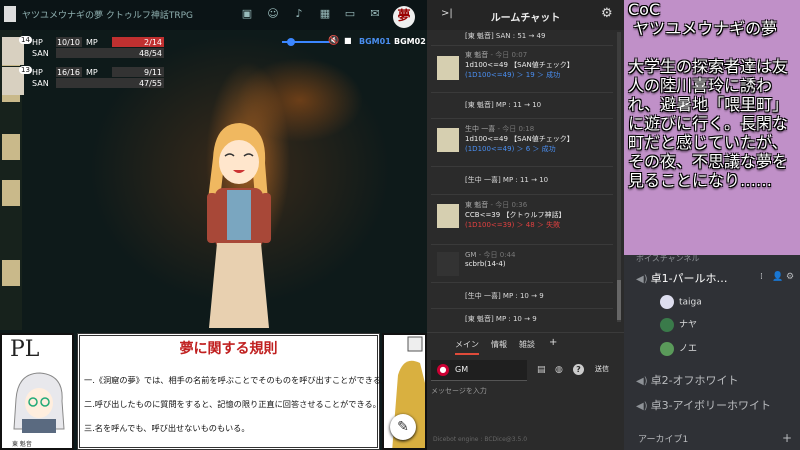 Image resolution: width=800 pixels, height=450 pixels. What do you see at coordinates (511, 55) in the screenshot?
I see `message-time: 今日 0:07` at bounding box center [511, 55].